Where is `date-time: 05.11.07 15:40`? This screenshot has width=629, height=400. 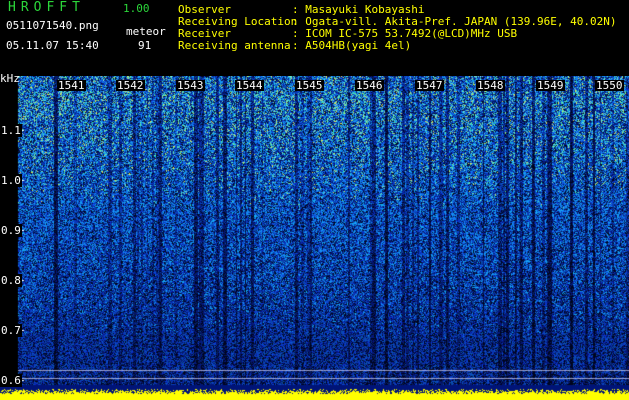
date-time: 05.11.07 15:40 is located at coordinates (52, 45).